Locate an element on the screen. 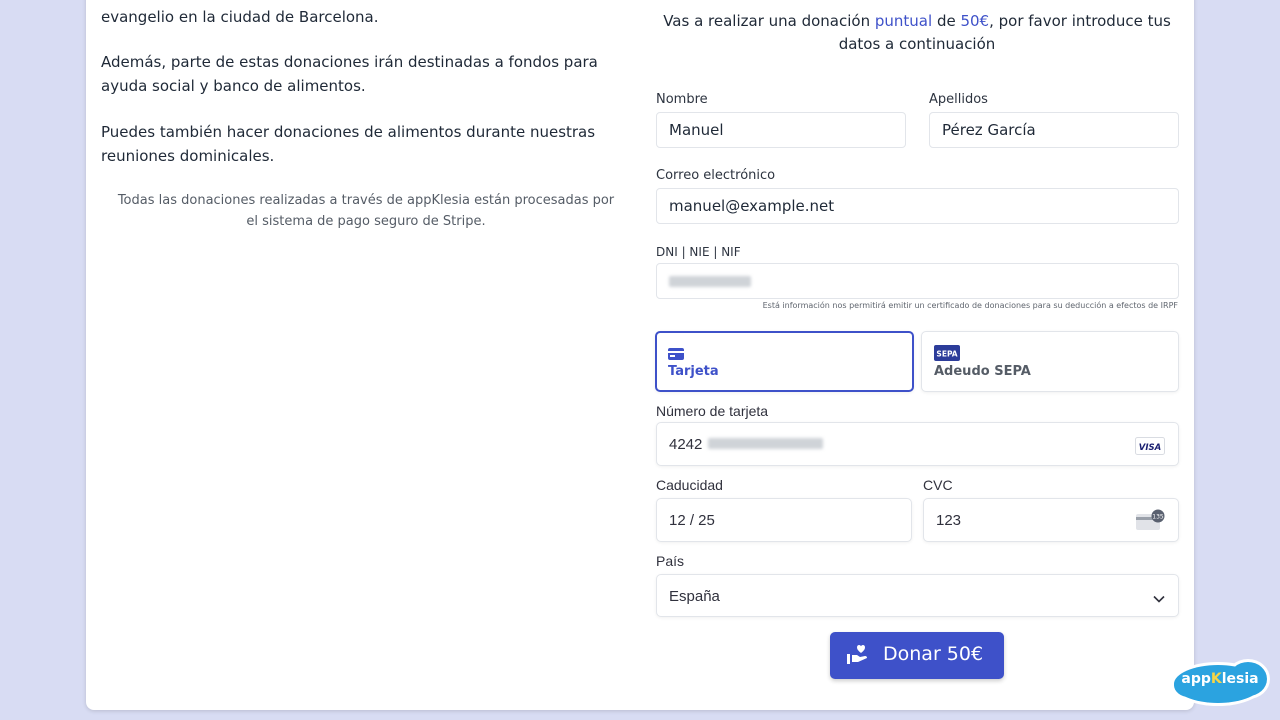 The height and width of the screenshot is (720, 1280). appklesia-logo: appKlesia is located at coordinates (1220, 682).